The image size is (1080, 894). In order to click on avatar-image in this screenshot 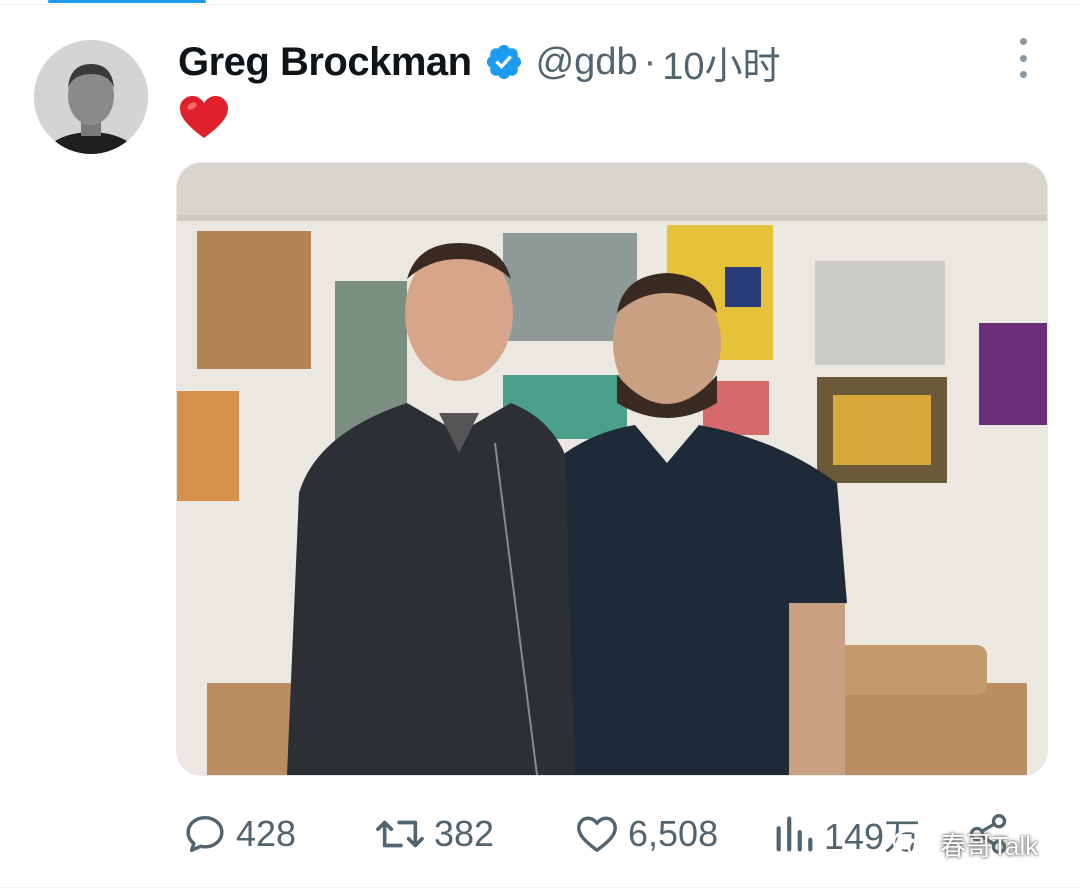, I will do `click(91, 97)`.